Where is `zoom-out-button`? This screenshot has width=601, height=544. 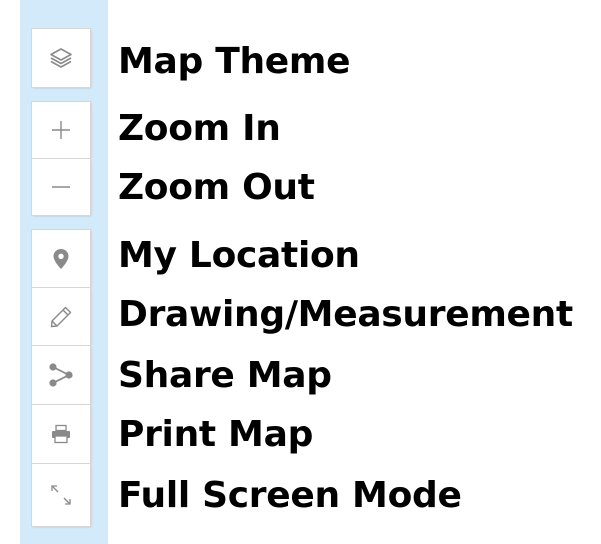 zoom-out-button is located at coordinates (61, 187).